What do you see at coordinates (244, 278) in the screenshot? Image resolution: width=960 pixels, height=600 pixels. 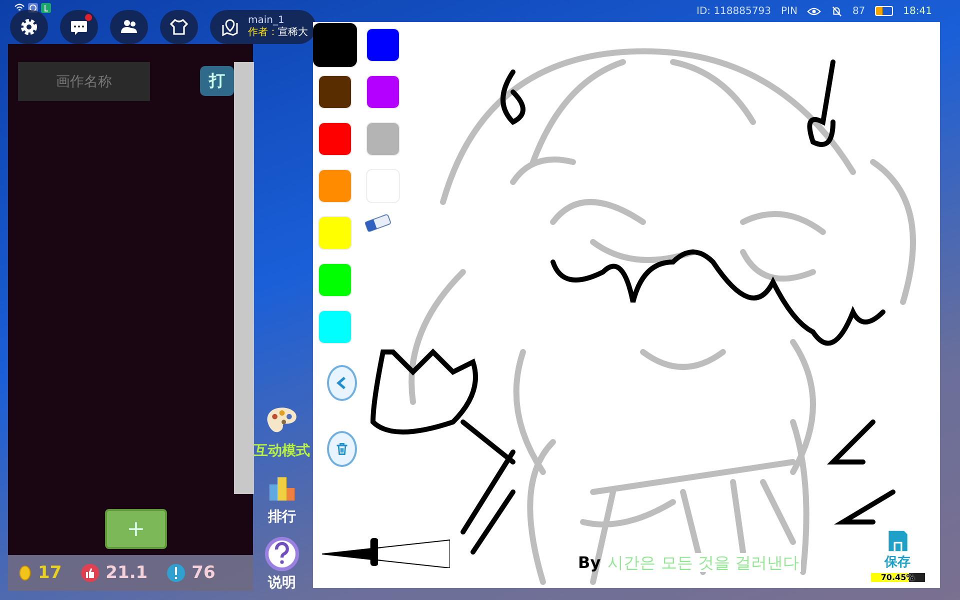 I see `scrollbar` at bounding box center [244, 278].